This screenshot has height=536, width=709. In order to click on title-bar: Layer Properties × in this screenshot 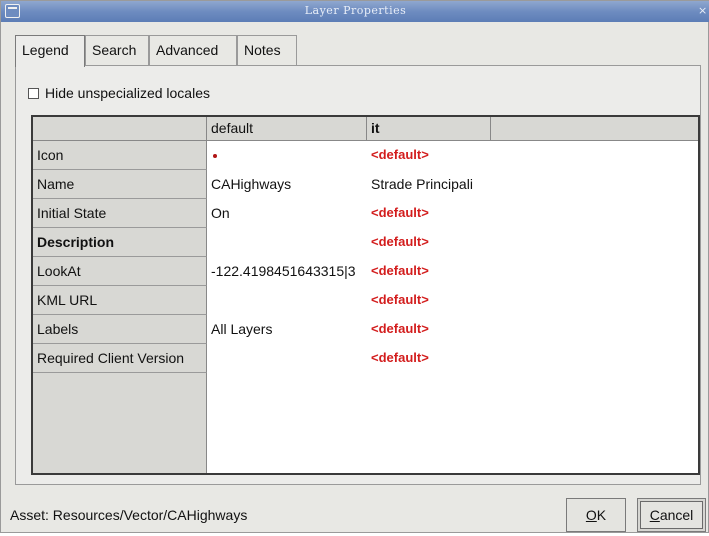, I will do `click(355, 11)`.